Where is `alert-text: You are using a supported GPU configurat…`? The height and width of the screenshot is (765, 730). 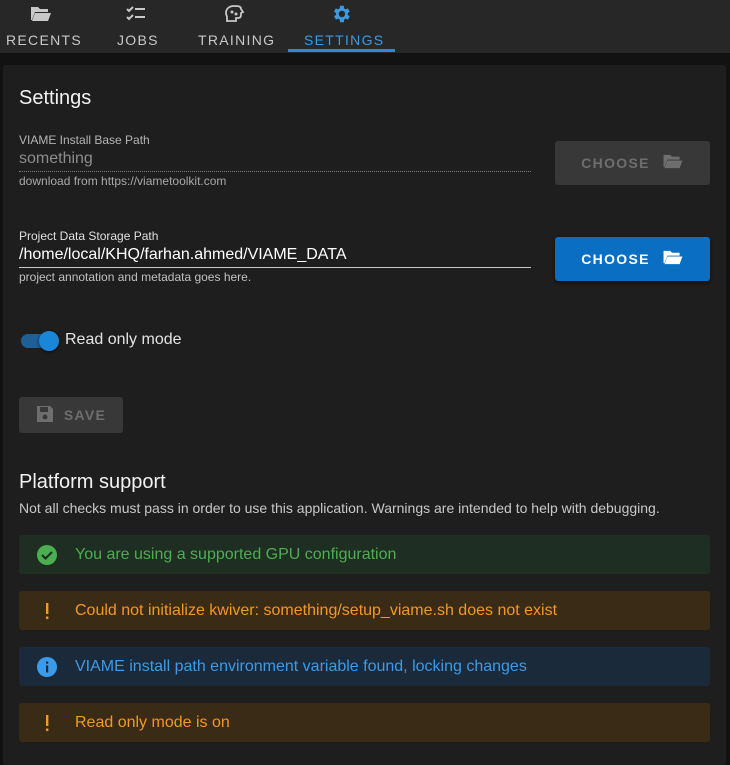 alert-text: You are using a supported GPU configurat… is located at coordinates (236, 554).